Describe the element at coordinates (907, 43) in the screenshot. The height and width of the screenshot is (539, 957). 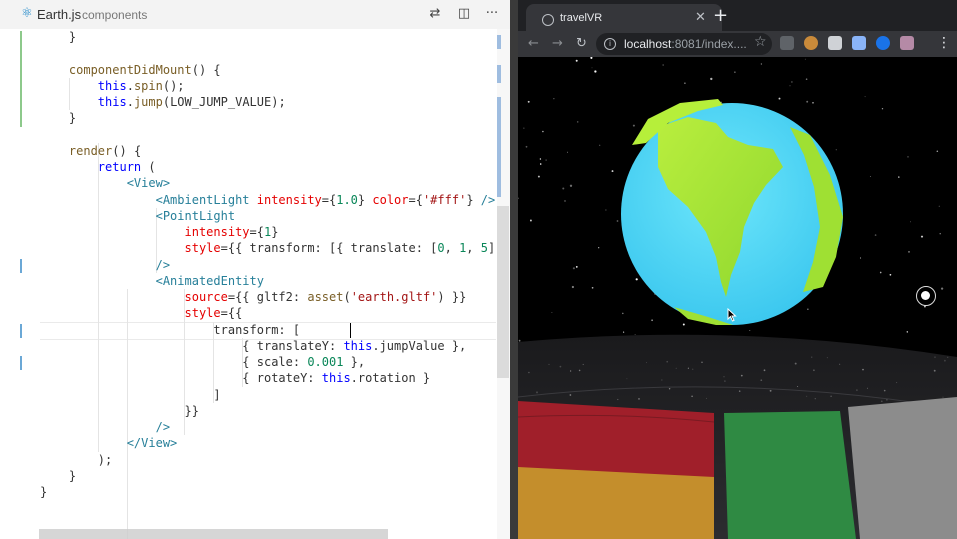
I see `extension-puzzle-icon` at that location.